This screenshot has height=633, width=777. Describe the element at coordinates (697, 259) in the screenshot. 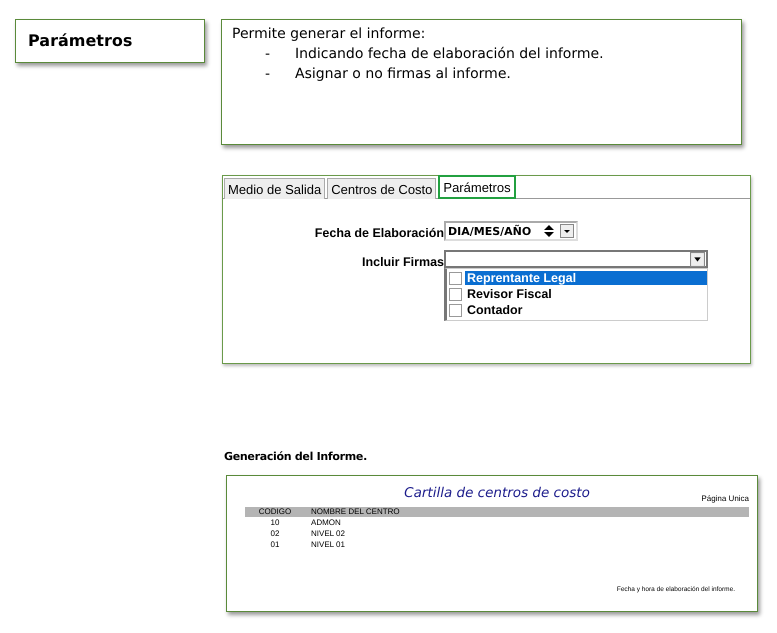

I see `caret-icon` at that location.